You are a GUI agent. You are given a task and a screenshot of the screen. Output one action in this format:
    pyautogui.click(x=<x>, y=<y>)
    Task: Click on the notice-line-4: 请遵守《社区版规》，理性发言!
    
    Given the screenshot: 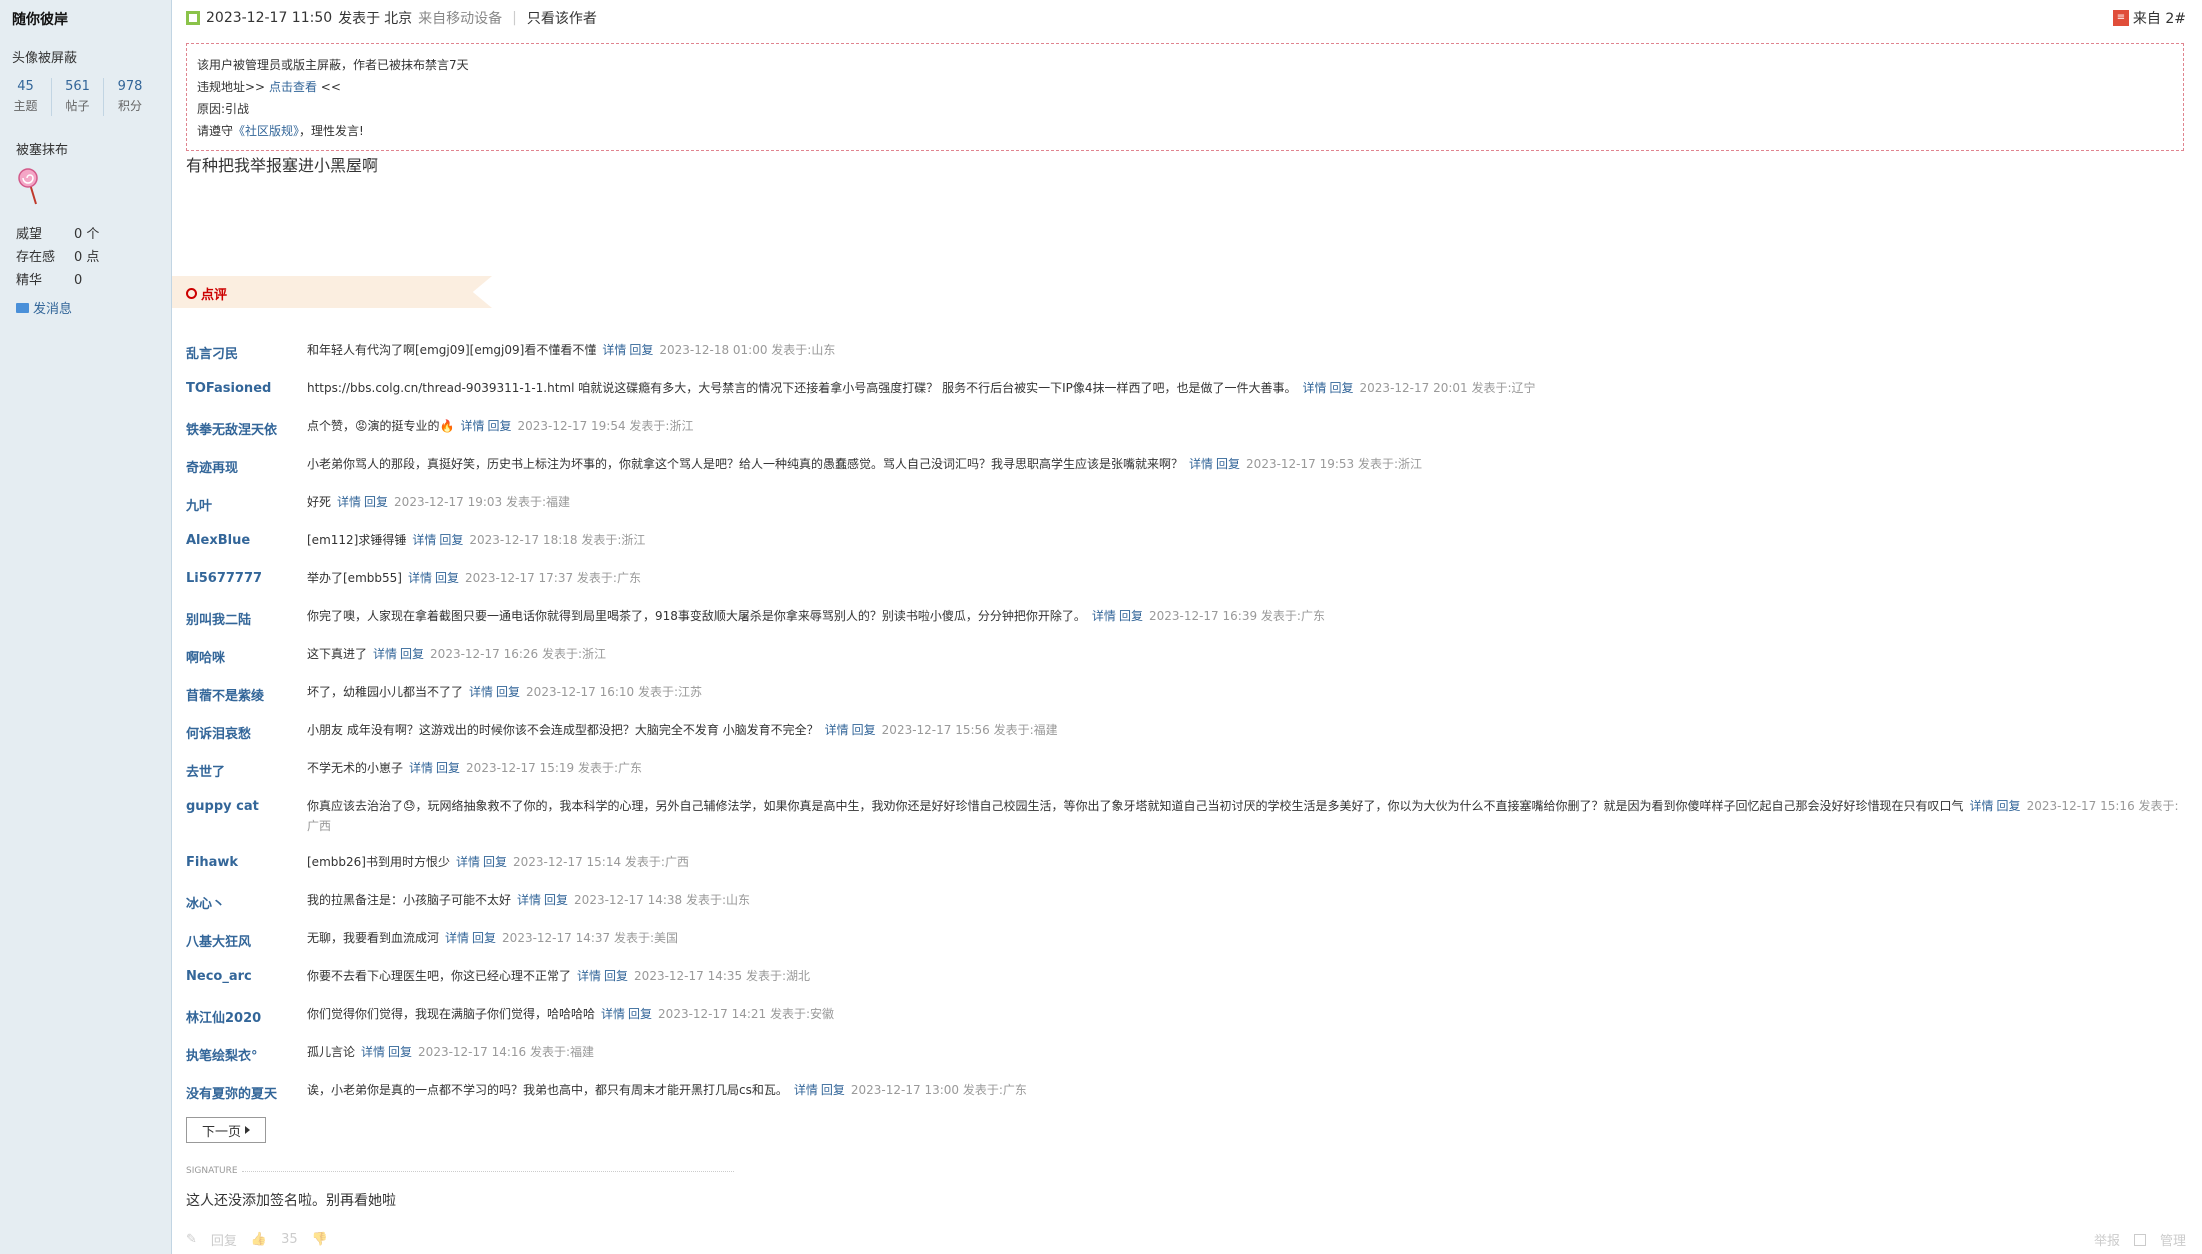 What is the action you would take?
    pyautogui.click(x=280, y=131)
    